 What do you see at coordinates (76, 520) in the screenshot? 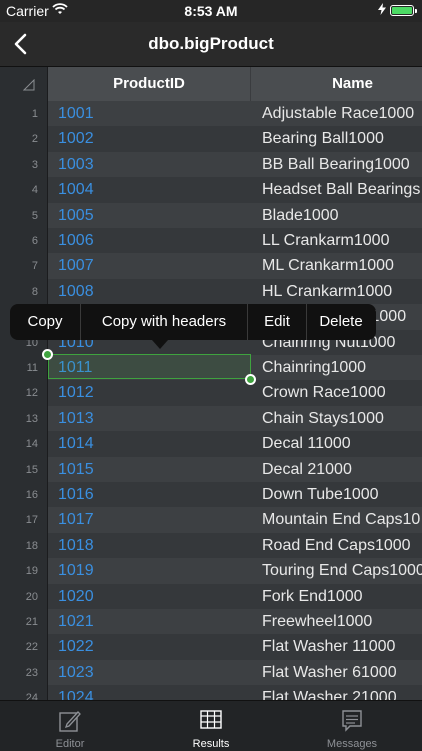
I see `productid-cell: 1017` at bounding box center [76, 520].